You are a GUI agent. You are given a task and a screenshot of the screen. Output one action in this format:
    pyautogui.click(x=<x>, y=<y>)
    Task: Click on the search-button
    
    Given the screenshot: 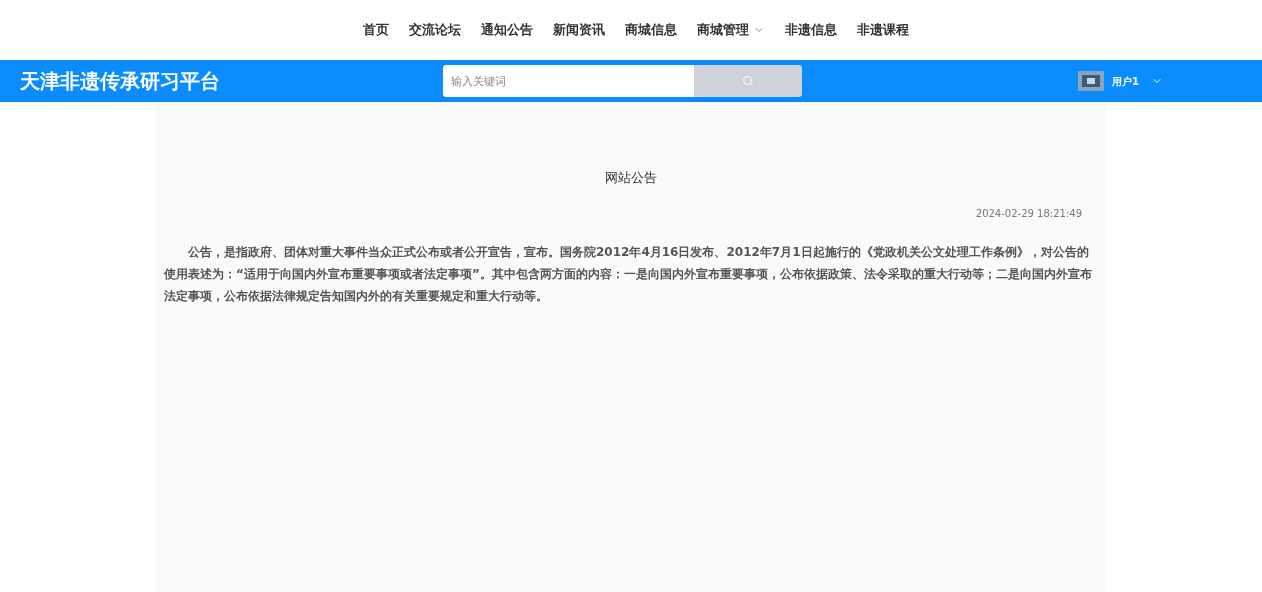 What is the action you would take?
    pyautogui.click(x=748, y=81)
    